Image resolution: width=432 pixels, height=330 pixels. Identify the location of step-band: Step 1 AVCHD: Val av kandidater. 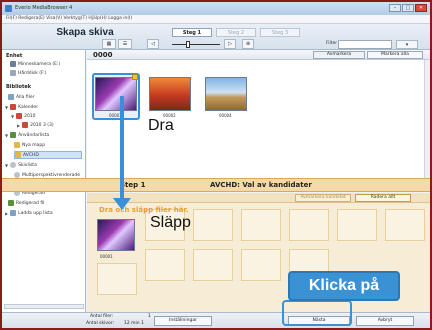
(216, 185).